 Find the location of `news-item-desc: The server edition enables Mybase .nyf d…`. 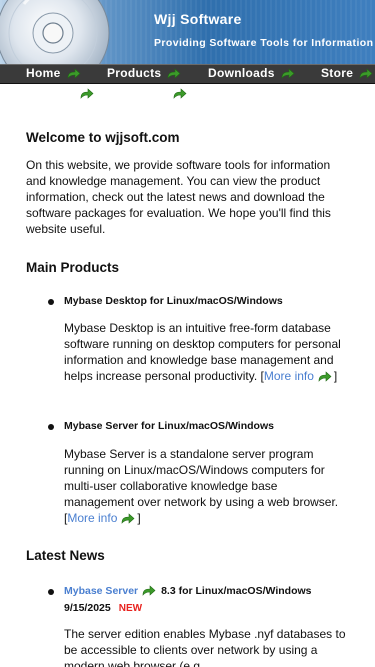

news-item-desc: The server edition enables Mybase .nyf d… is located at coordinates (205, 647).